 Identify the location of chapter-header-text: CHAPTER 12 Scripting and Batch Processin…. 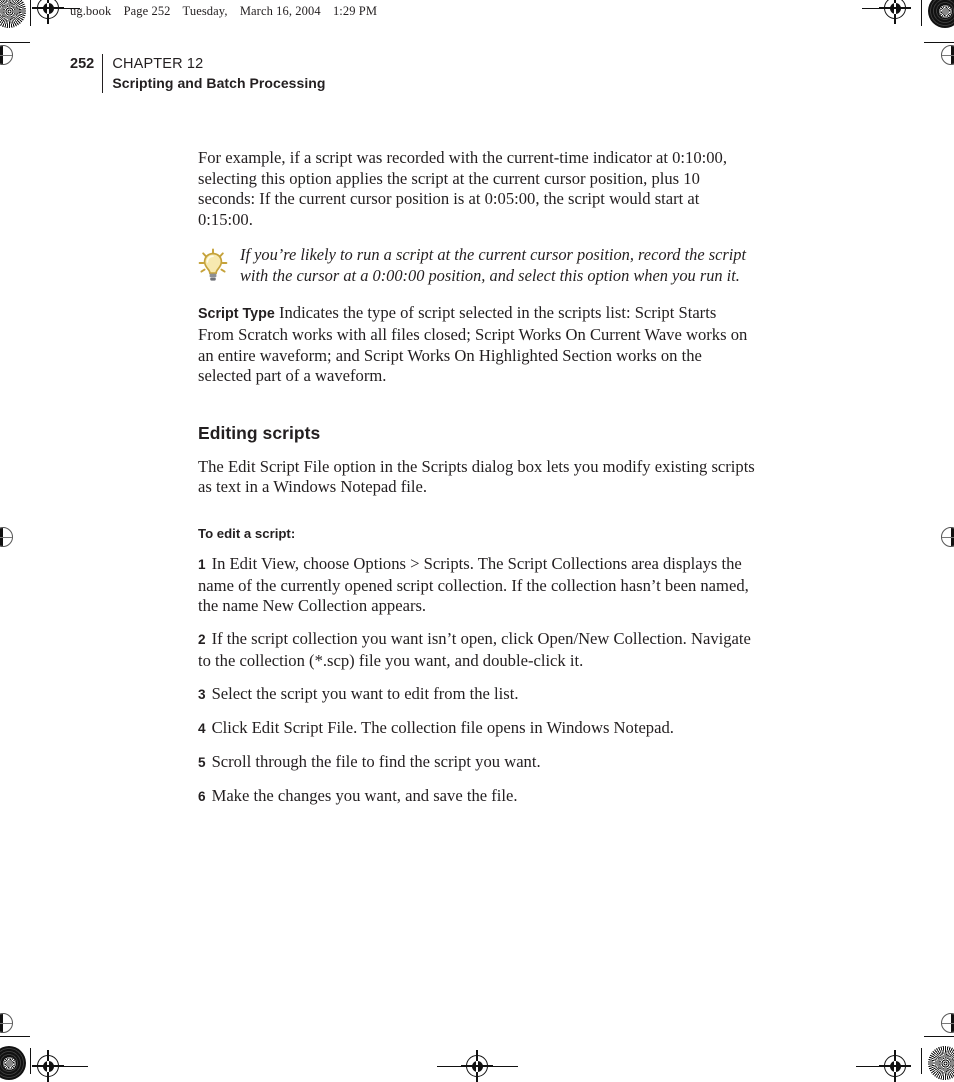
(218, 73).